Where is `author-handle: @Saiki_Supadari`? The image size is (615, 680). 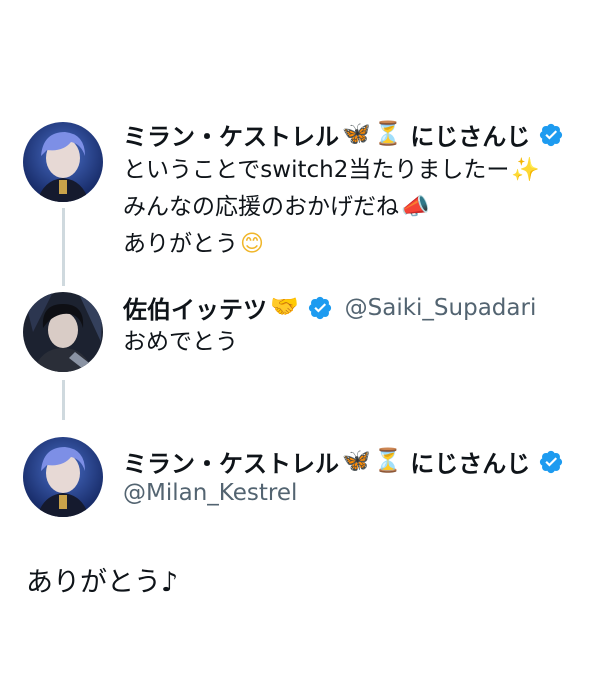 author-handle: @Saiki_Supadari is located at coordinates (441, 308).